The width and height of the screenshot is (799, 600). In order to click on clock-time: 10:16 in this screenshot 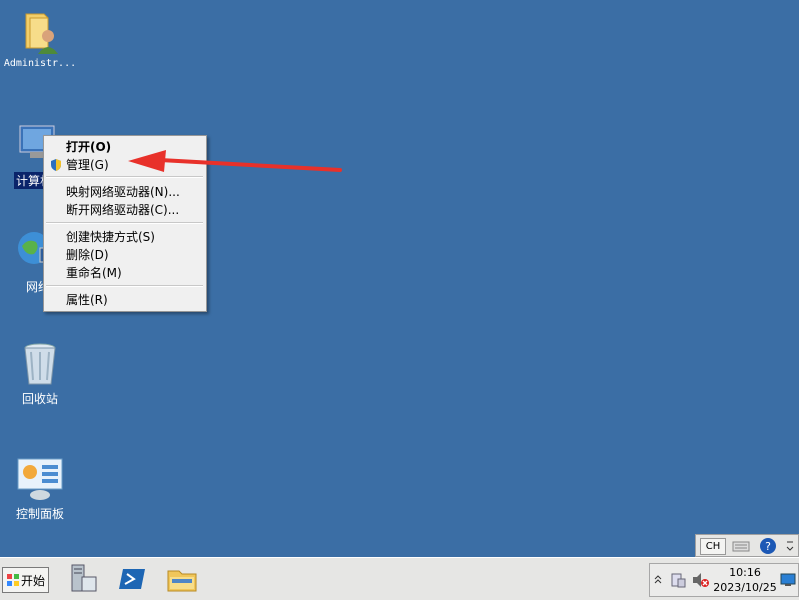, I will do `click(745, 572)`.